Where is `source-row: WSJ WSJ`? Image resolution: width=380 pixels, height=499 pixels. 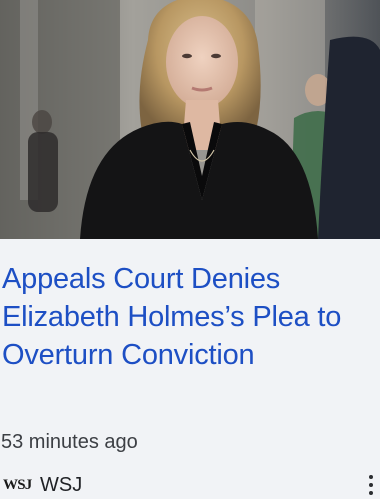
source-row: WSJ WSJ is located at coordinates (190, 484).